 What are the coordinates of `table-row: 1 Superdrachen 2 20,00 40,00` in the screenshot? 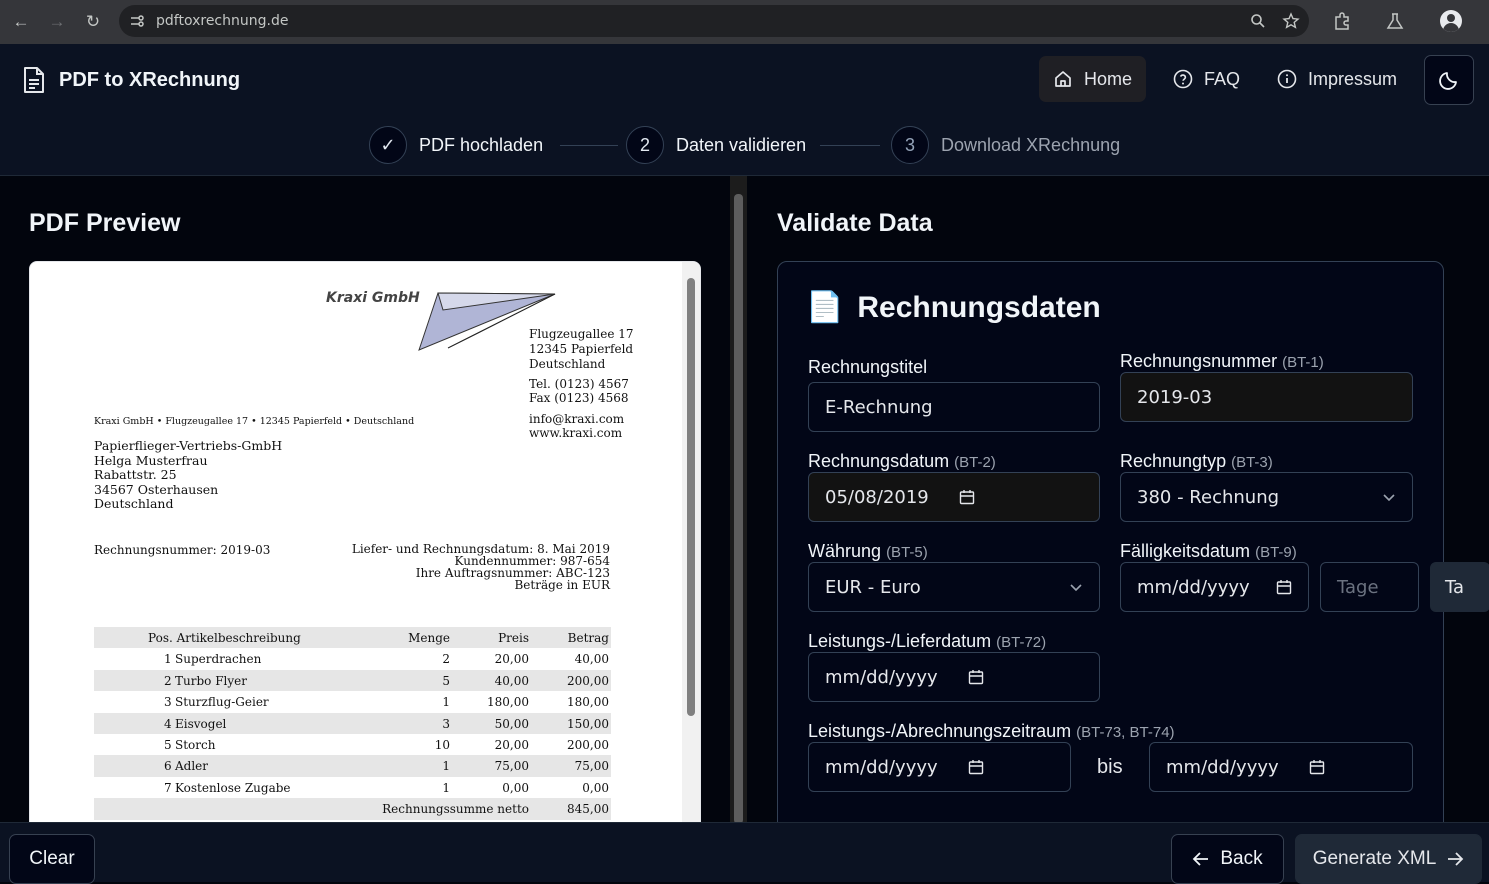 It's located at (352, 658).